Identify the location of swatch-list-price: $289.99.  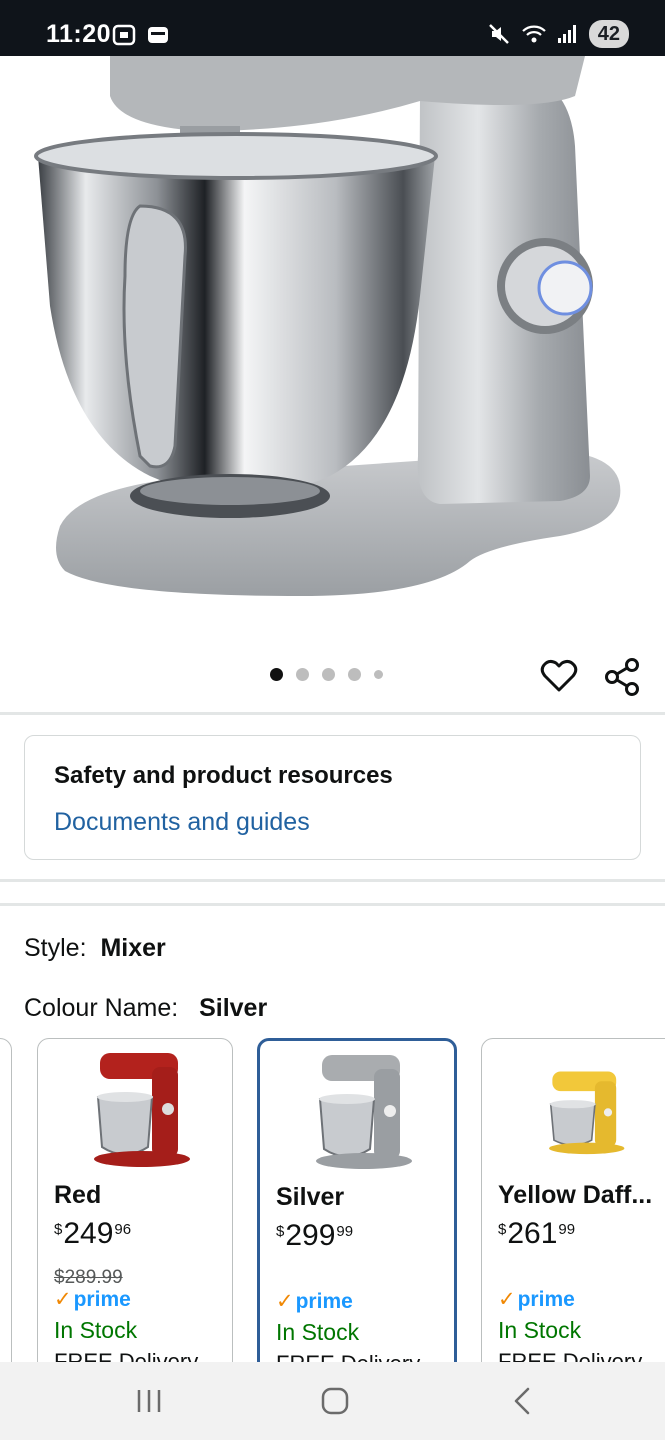
(88, 1277).